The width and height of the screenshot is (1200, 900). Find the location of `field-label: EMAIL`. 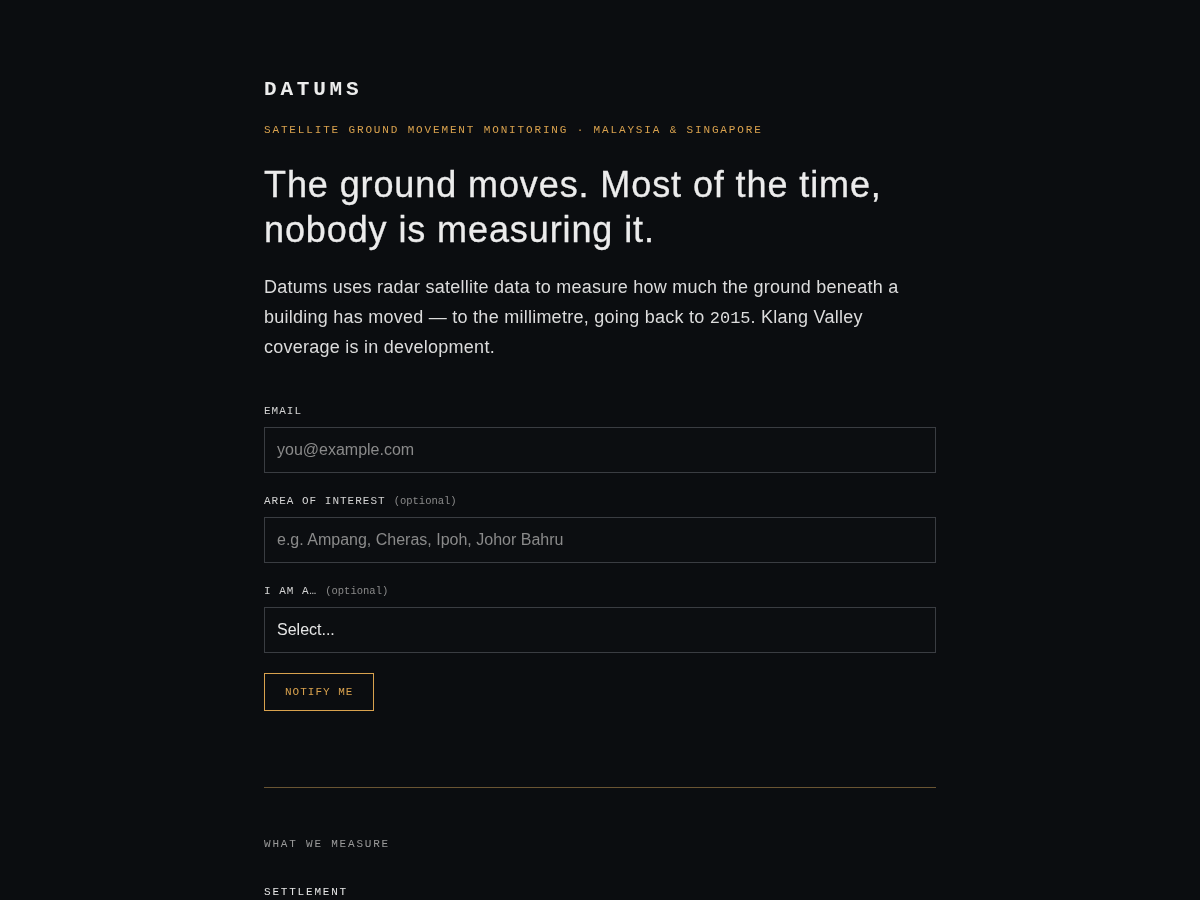

field-label: EMAIL is located at coordinates (283, 411).